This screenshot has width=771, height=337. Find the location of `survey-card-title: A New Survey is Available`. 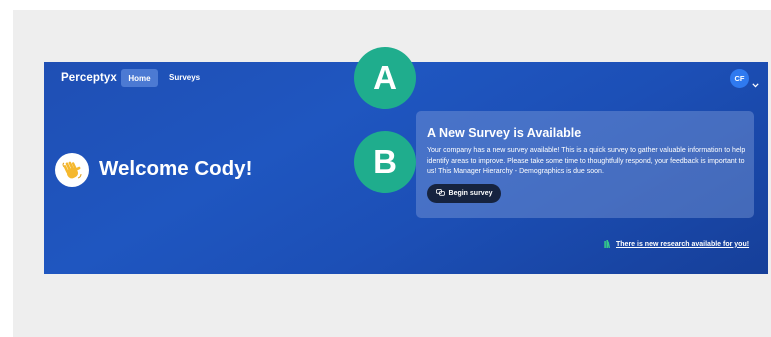

survey-card-title: A New Survey is Available is located at coordinates (504, 133).